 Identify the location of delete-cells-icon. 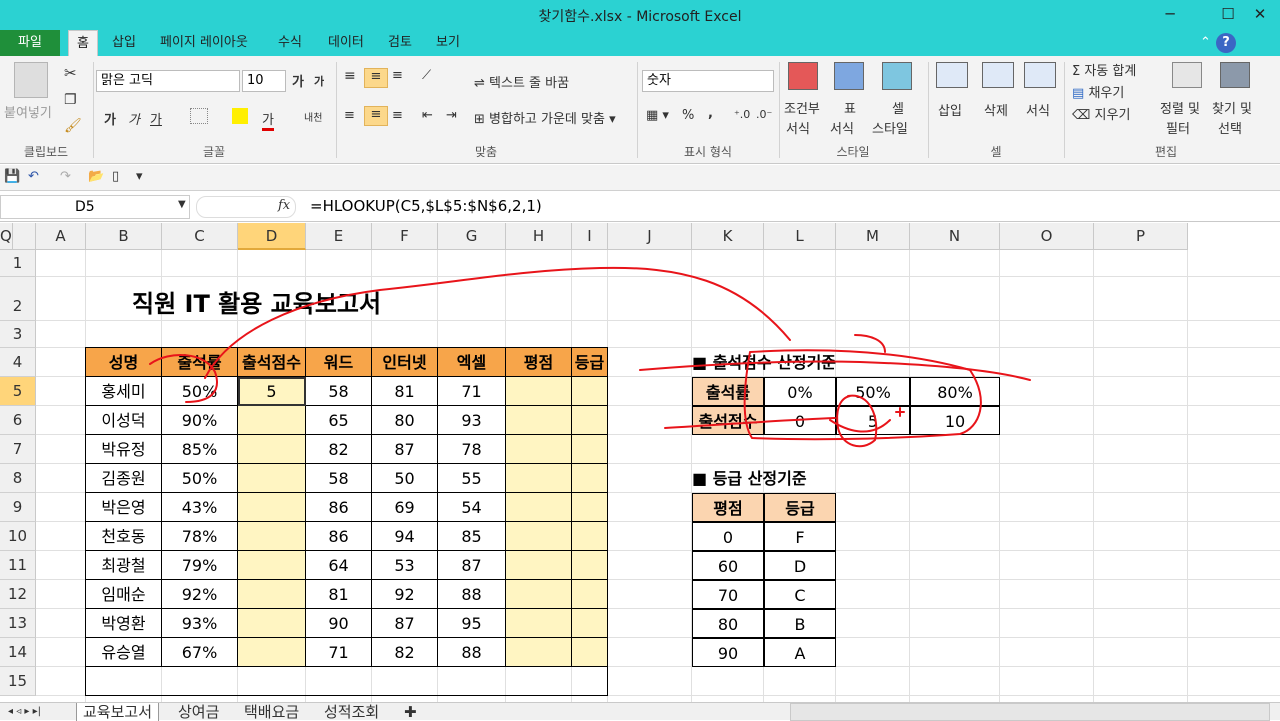
(998, 75).